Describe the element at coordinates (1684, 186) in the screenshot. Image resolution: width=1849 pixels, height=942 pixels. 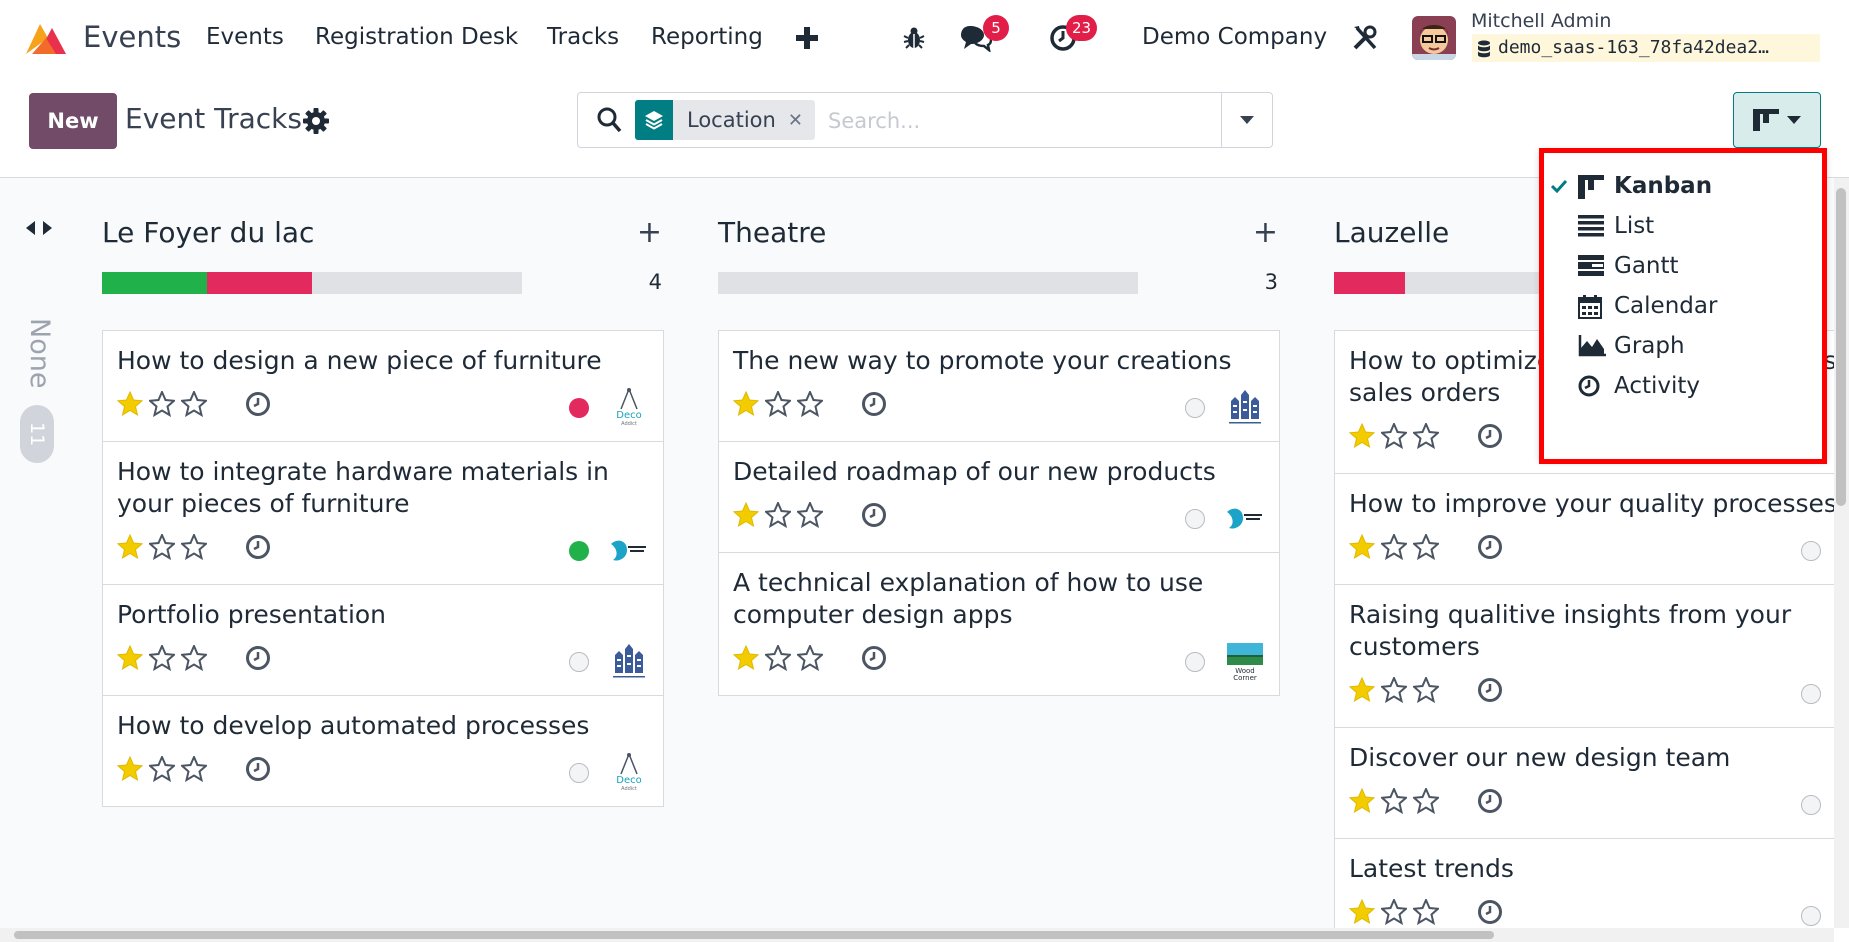
I see `view-option-kanban: Kanban` at that location.